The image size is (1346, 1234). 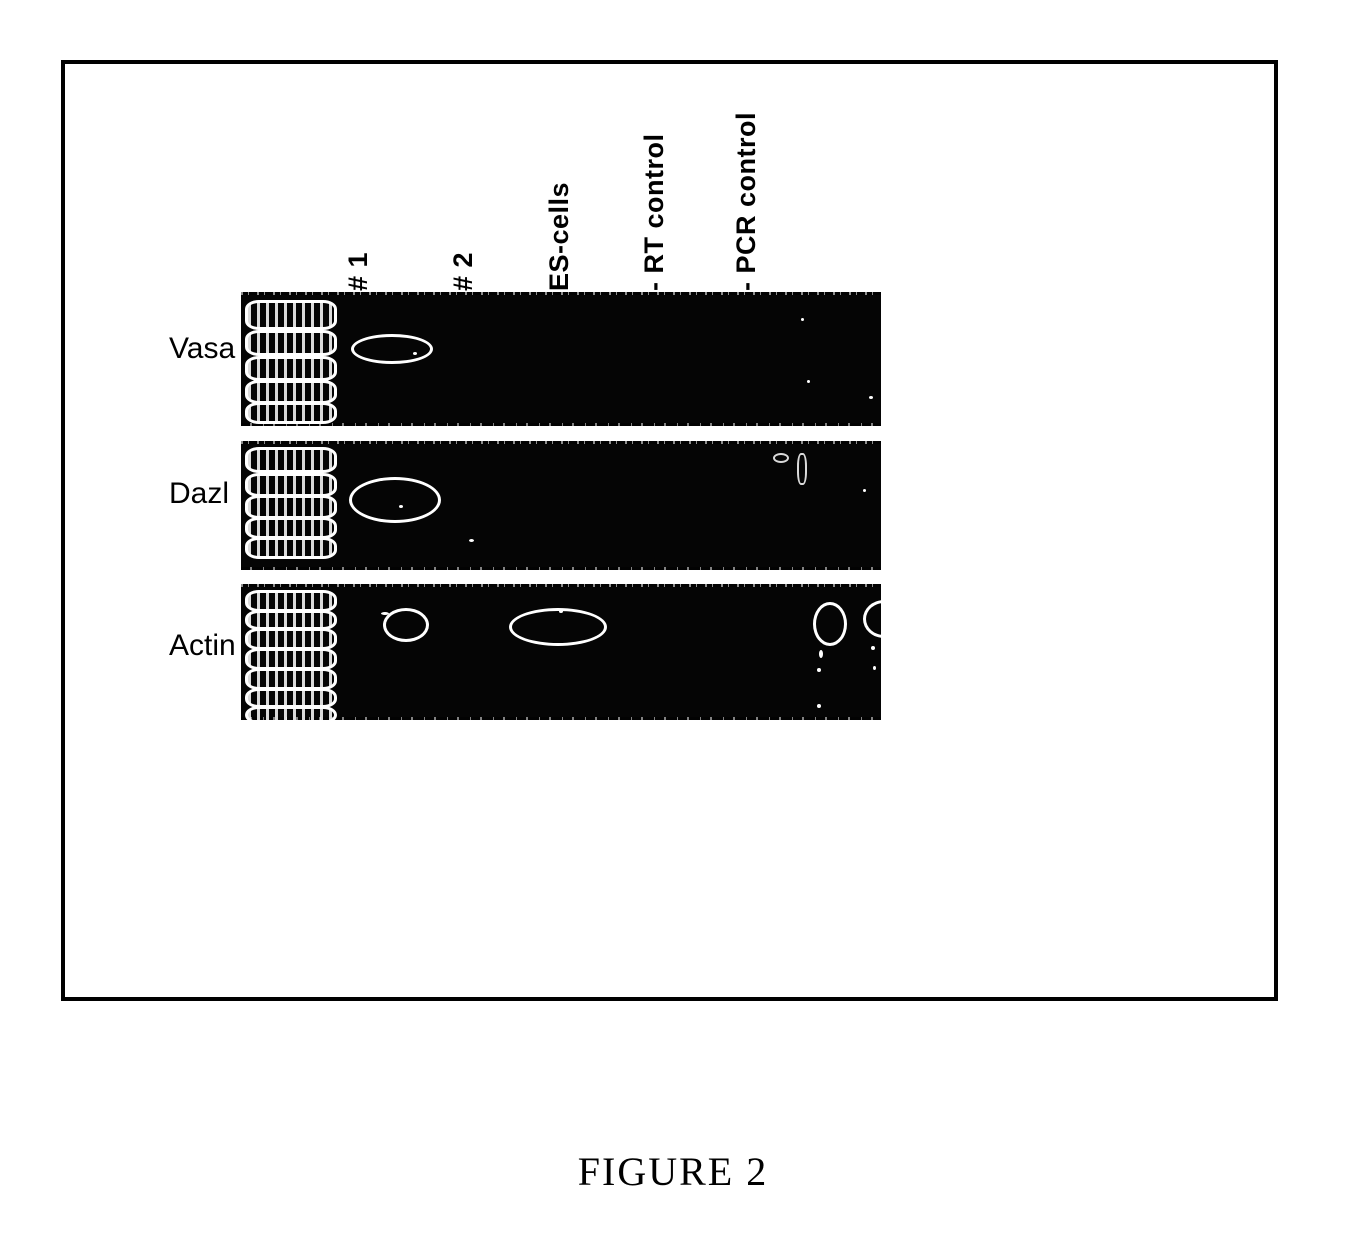 What do you see at coordinates (199, 493) in the screenshot?
I see `row-label-dazl: Dazl` at bounding box center [199, 493].